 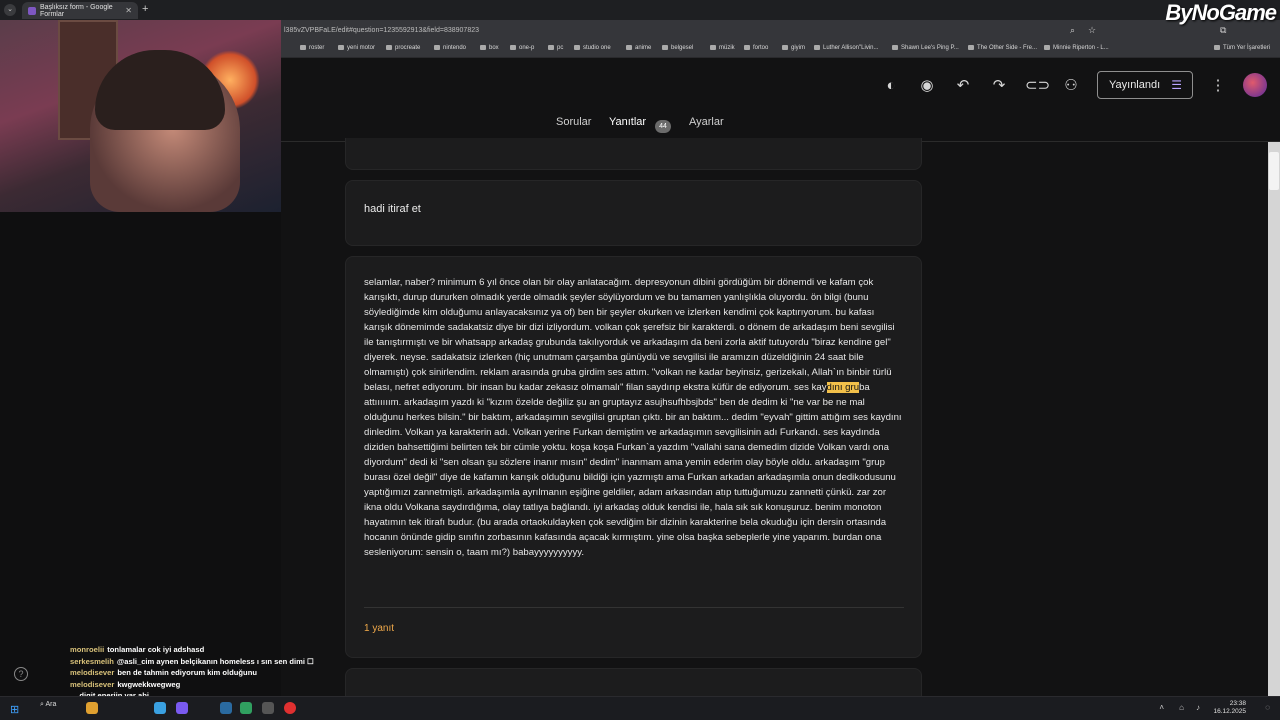 What do you see at coordinates (1229, 711) in the screenshot?
I see `clock-date: 16.12.2025` at bounding box center [1229, 711].